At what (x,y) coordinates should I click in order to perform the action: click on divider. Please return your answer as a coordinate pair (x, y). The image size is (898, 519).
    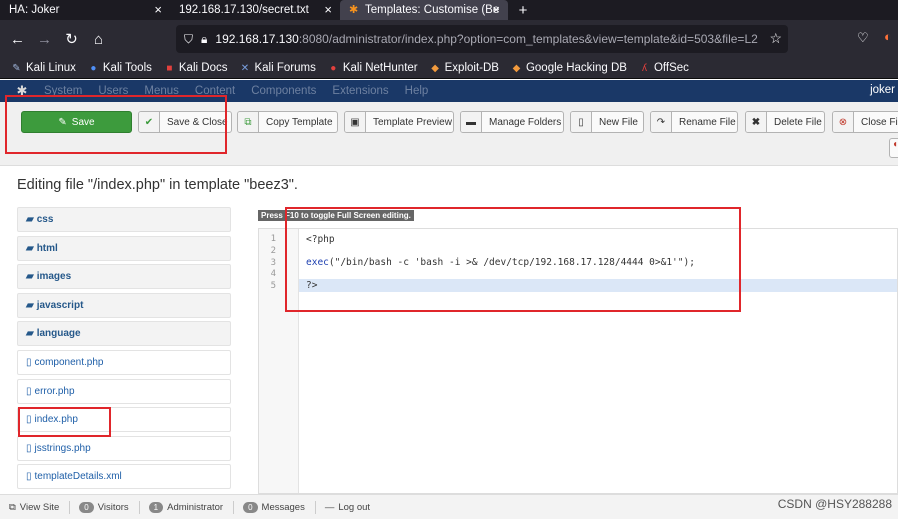
    Looking at the image, I should click on (234, 507).